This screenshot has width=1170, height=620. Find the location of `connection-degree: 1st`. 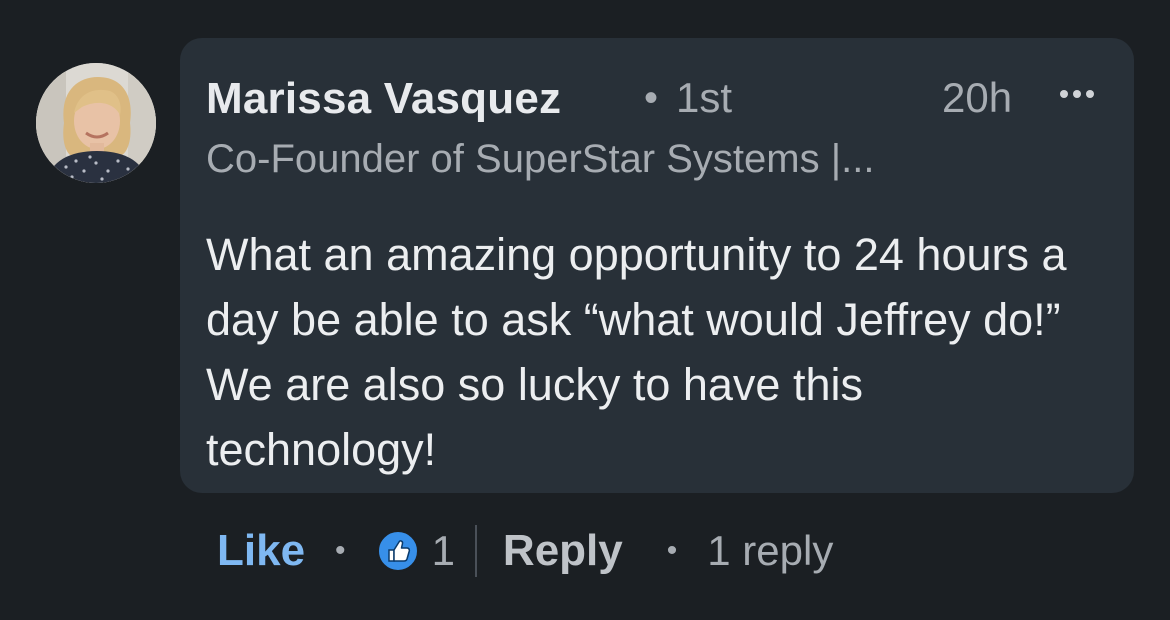

connection-degree: 1st is located at coordinates (704, 97).